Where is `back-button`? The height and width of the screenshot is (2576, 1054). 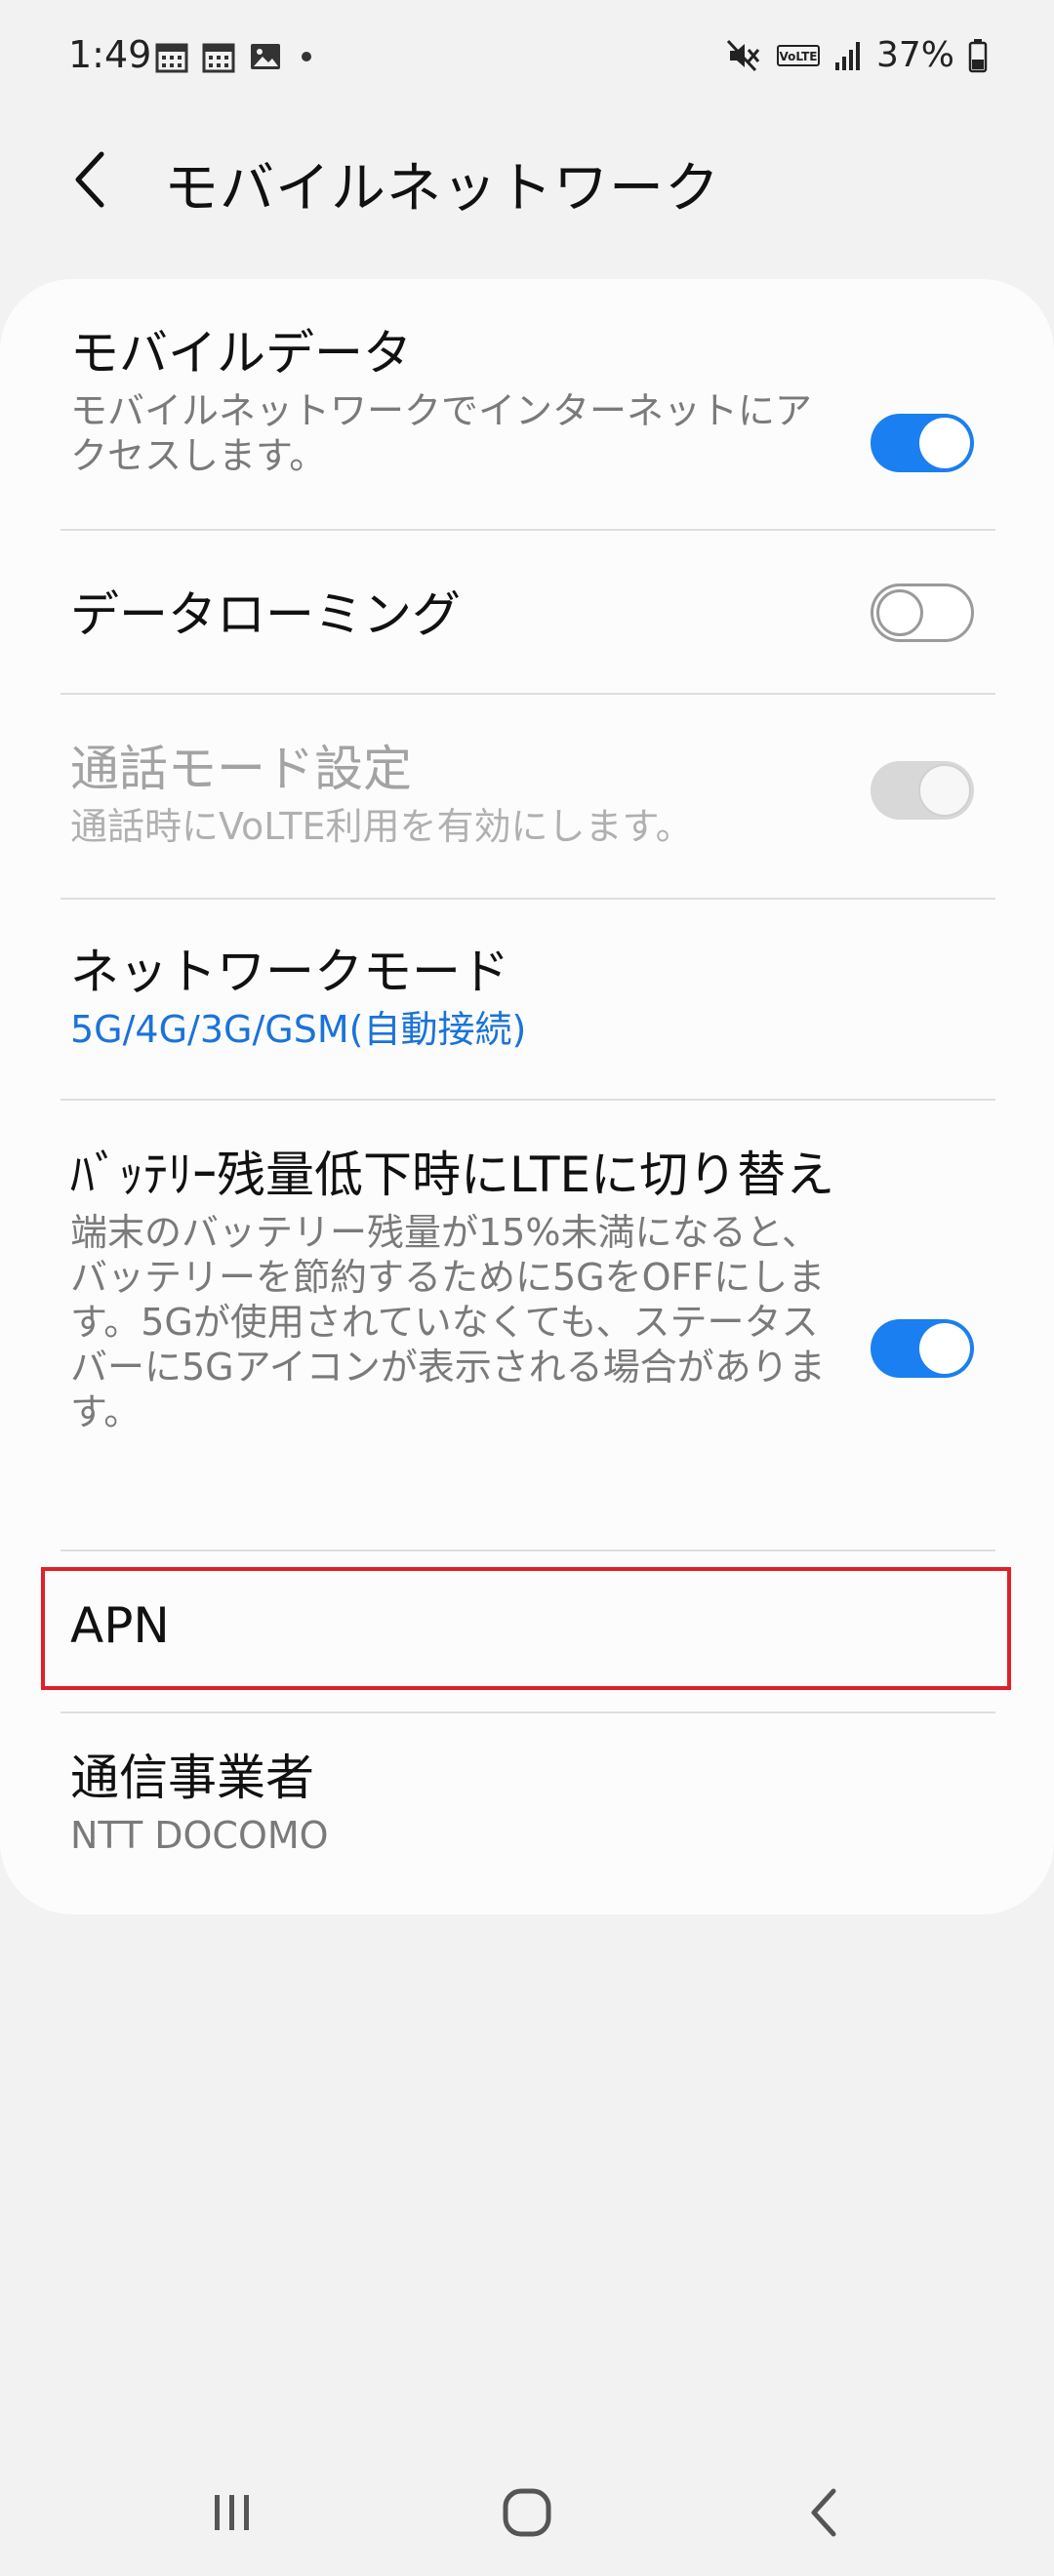
back-button is located at coordinates (90, 180).